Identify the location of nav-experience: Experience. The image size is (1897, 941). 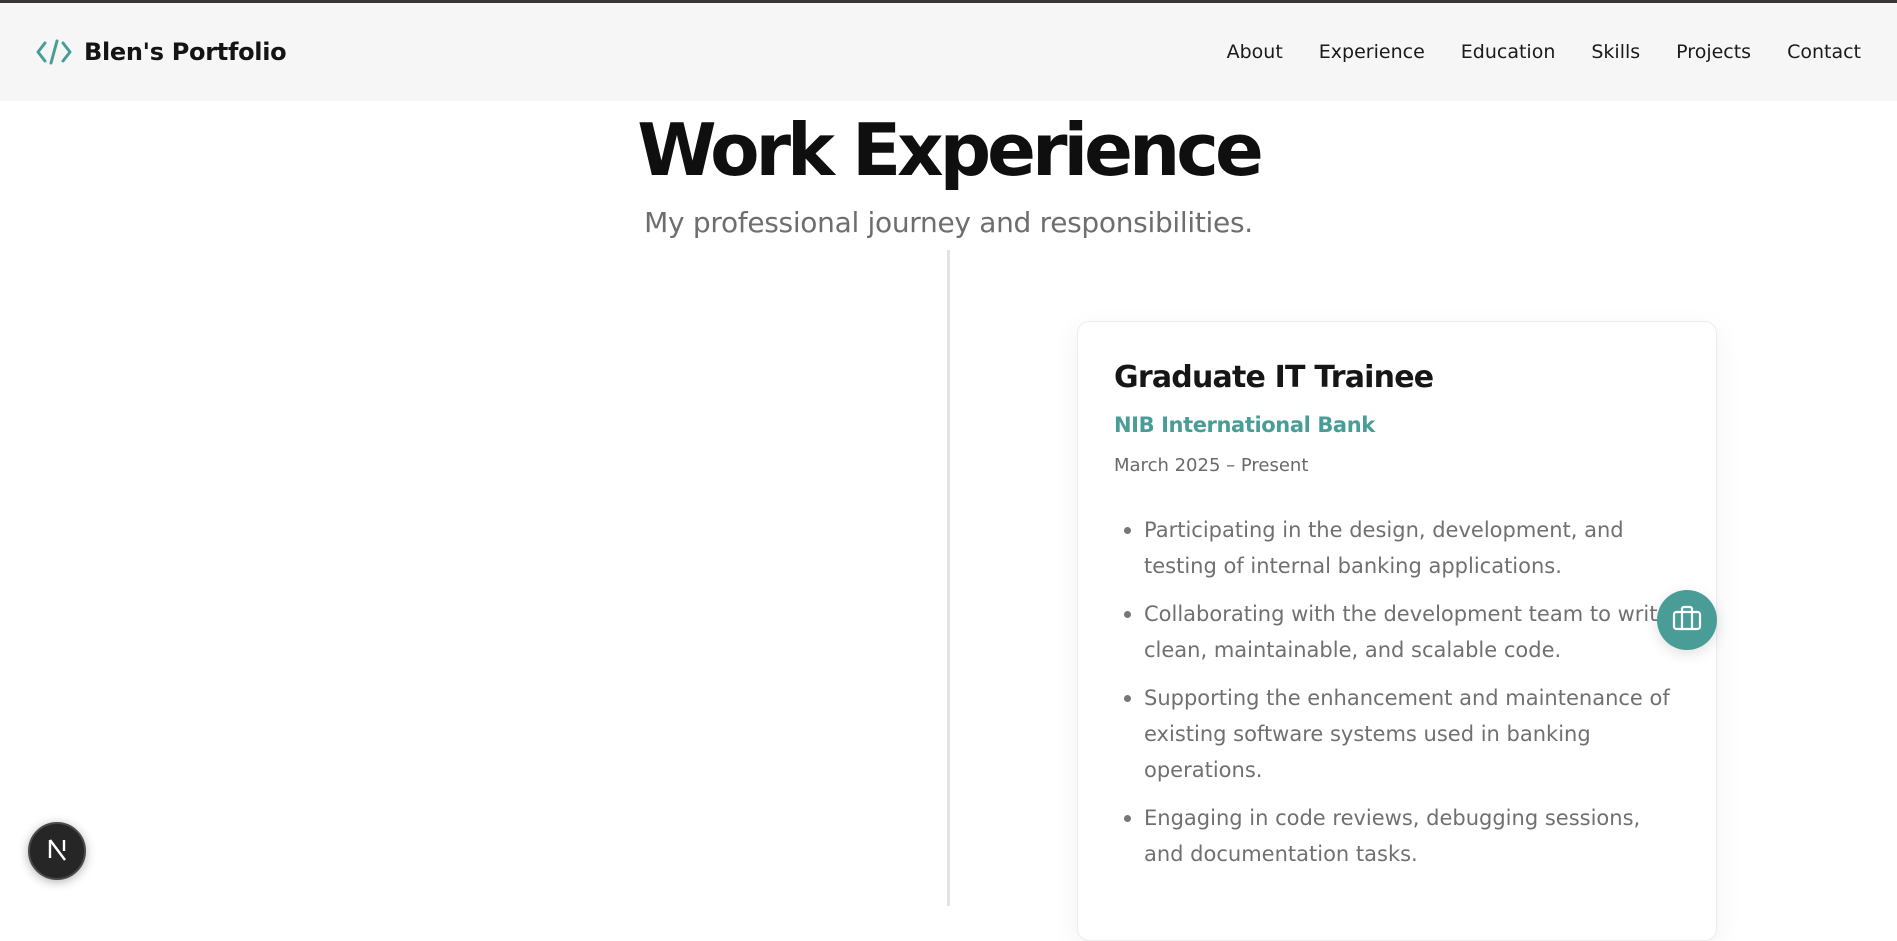
(1372, 52).